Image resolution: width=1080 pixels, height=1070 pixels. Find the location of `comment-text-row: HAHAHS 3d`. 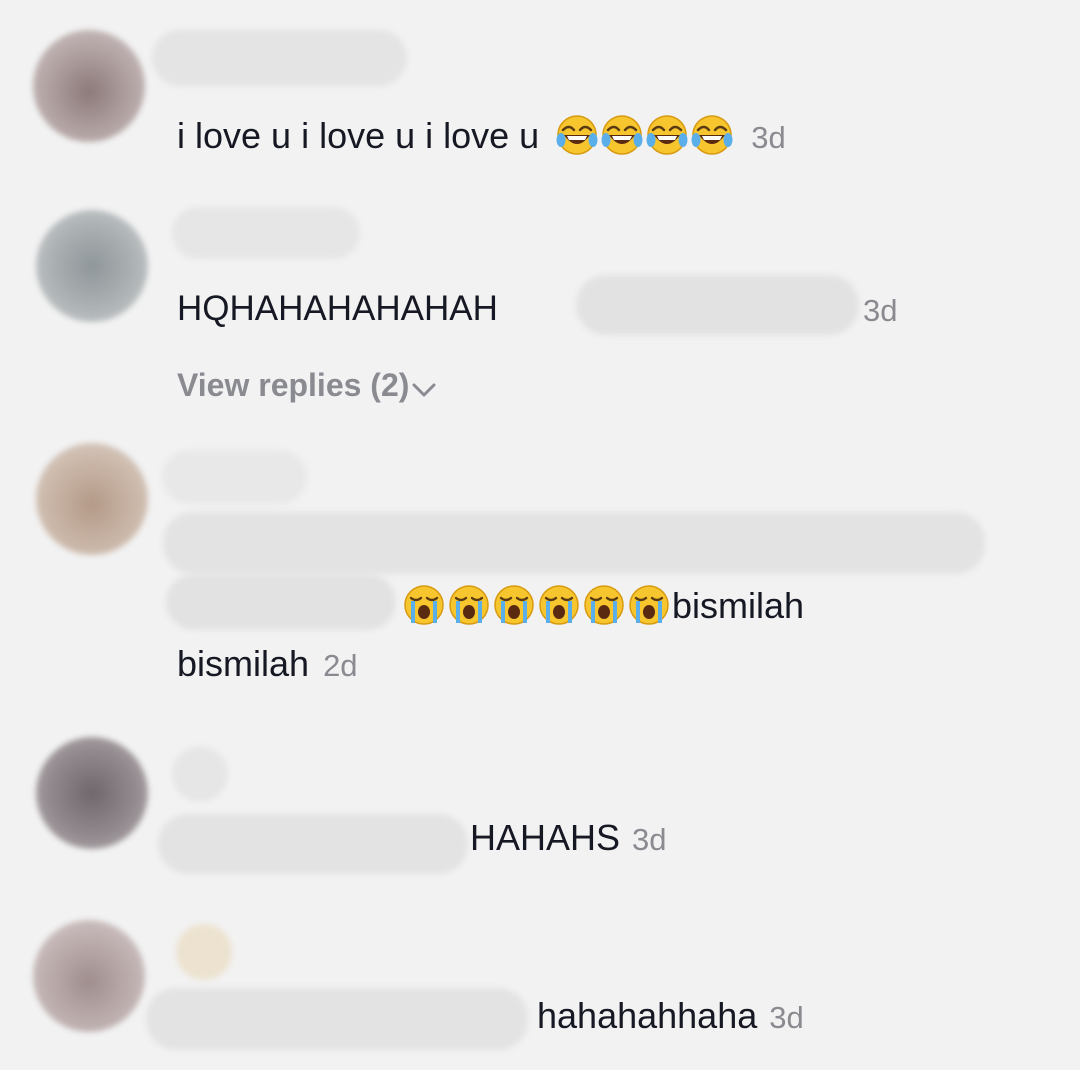

comment-text-row: HAHAHS 3d is located at coordinates (568, 839).